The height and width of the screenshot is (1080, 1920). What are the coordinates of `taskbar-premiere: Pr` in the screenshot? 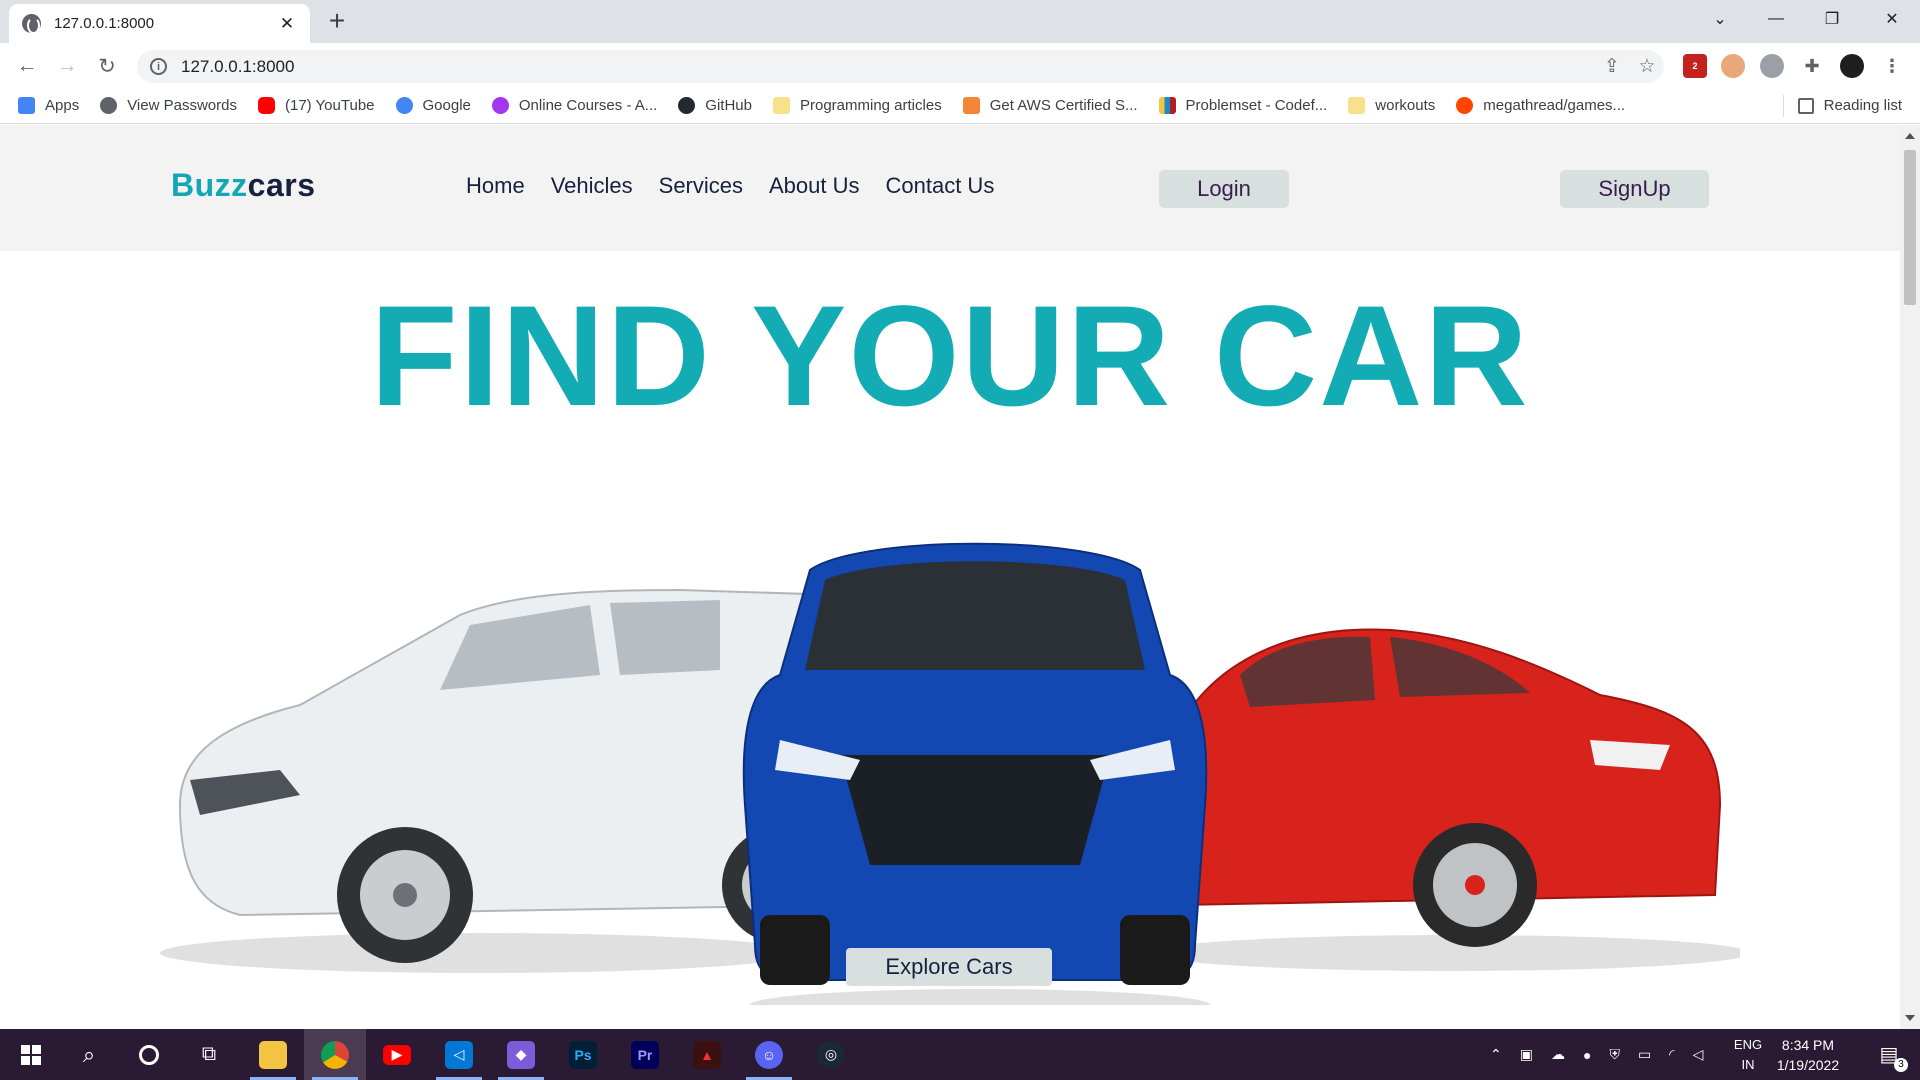 It's located at (645, 1054).